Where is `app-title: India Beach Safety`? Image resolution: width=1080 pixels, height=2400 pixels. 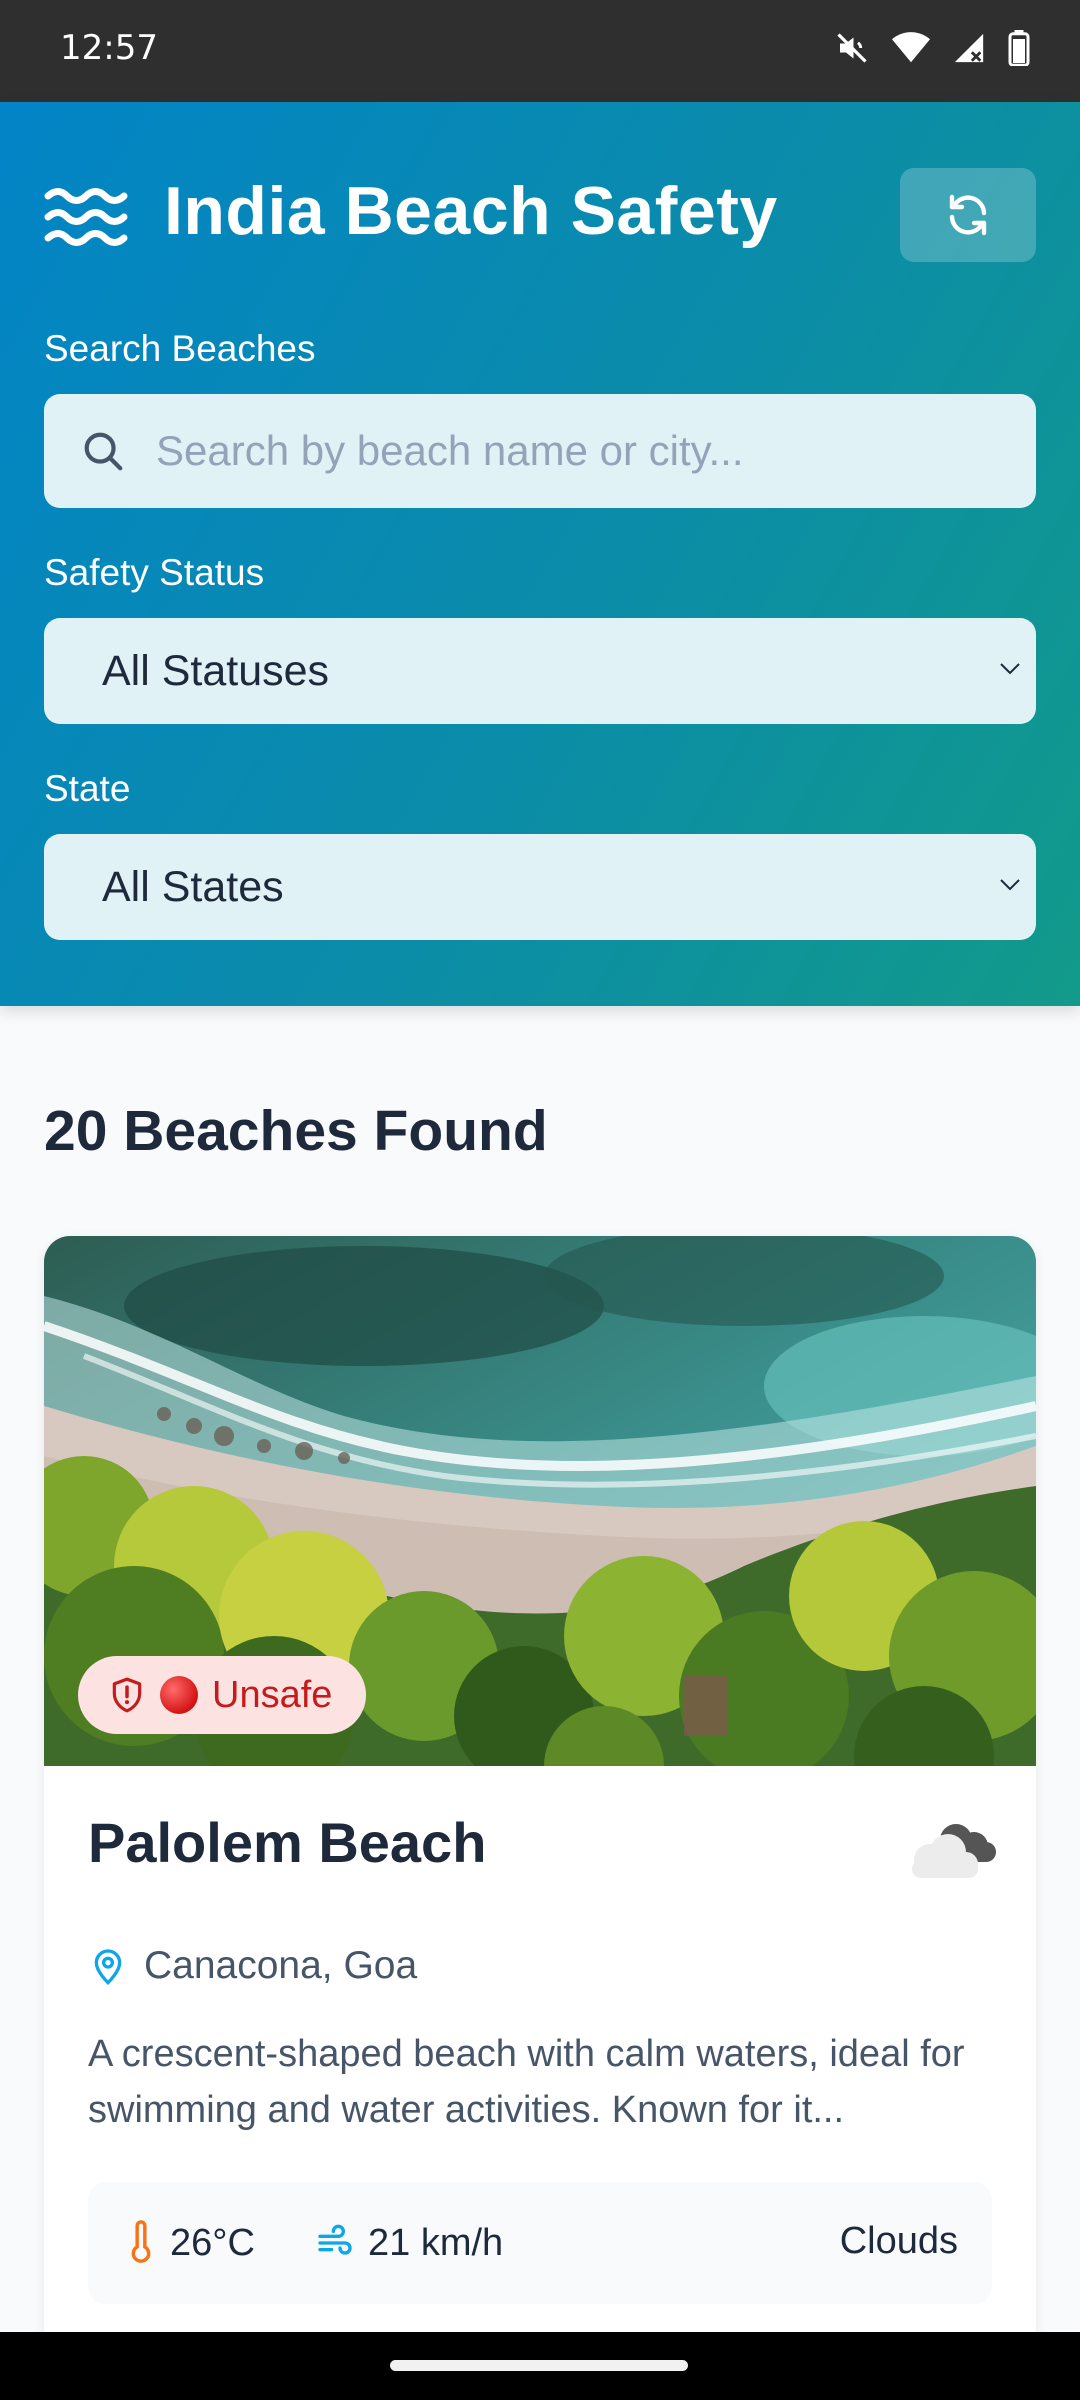 app-title: India Beach Safety is located at coordinates (471, 211).